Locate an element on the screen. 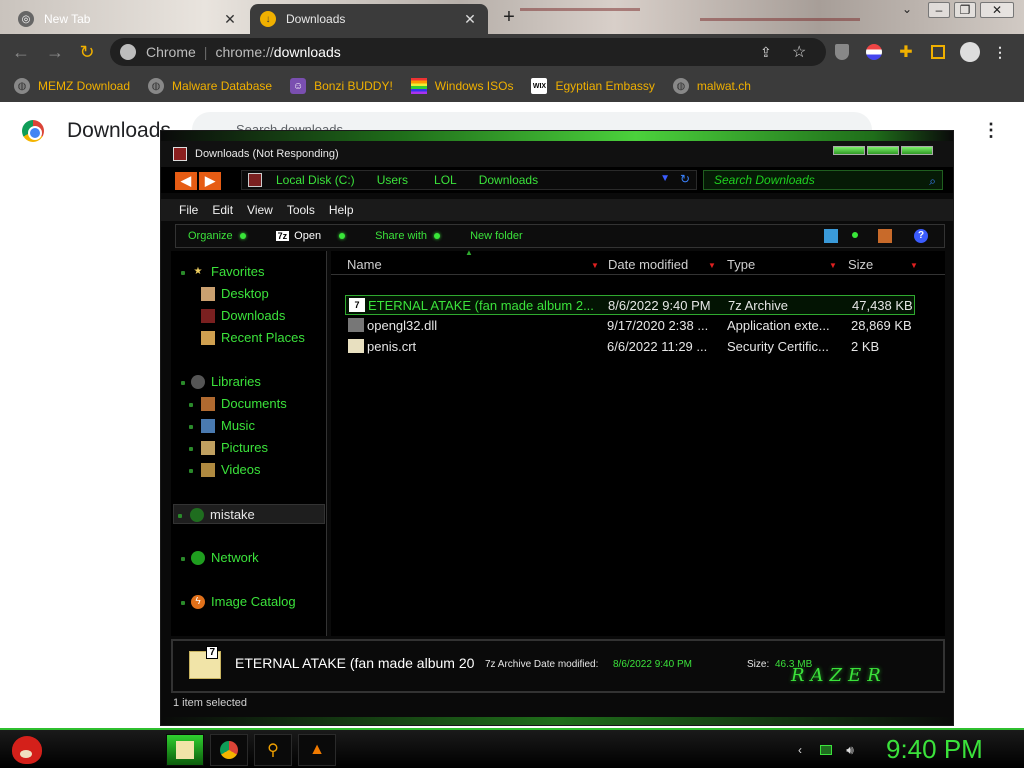 Image resolution: width=1024 pixels, height=768 pixels. menu-help: Help is located at coordinates (341, 210).